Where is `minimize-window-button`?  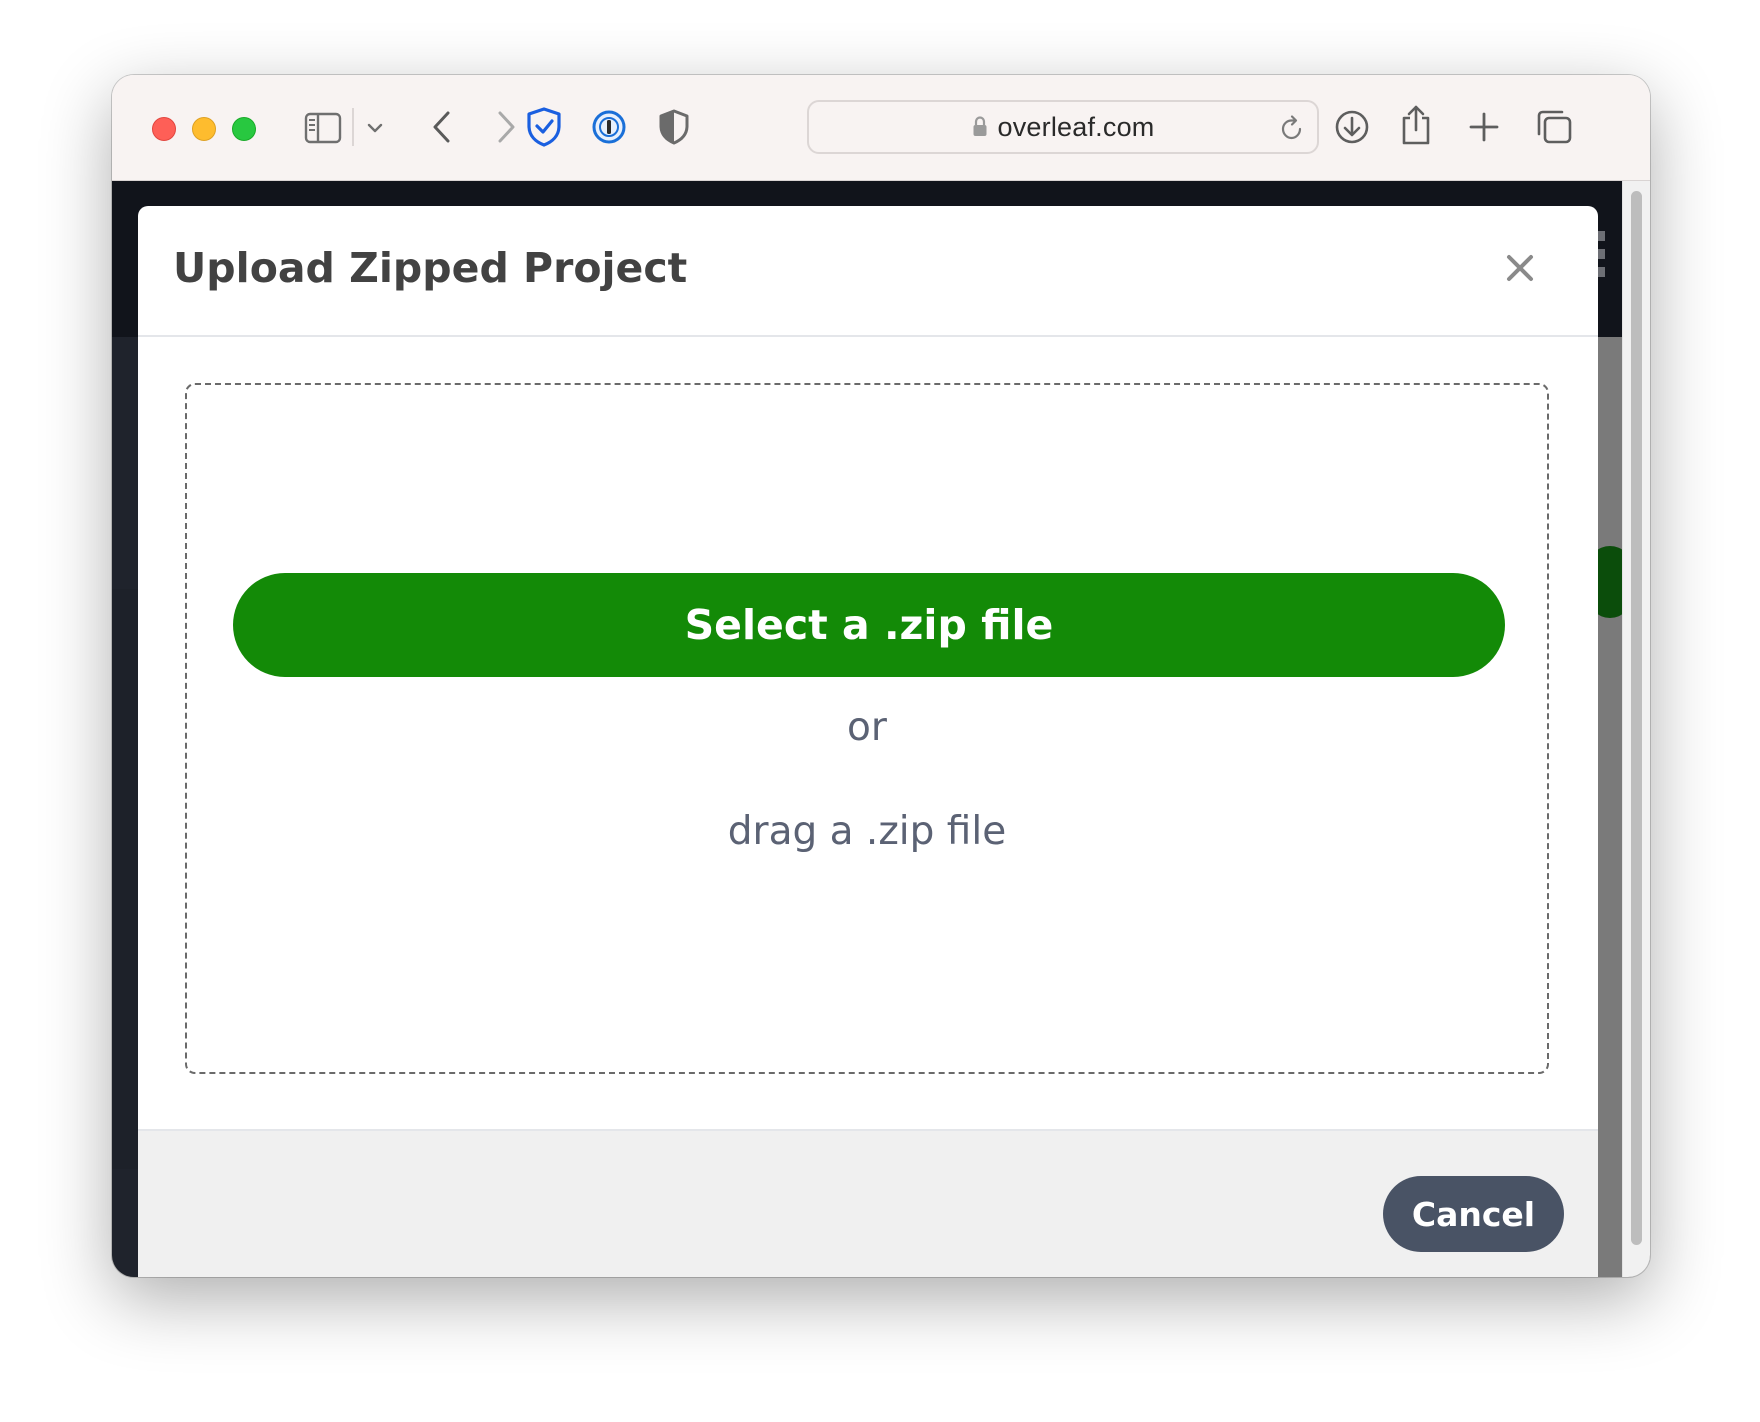
minimize-window-button is located at coordinates (204, 129).